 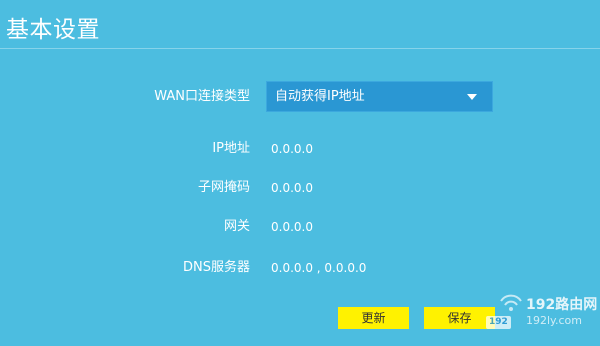 I want to click on dns-server-label: DNS服务器, so click(x=216, y=267).